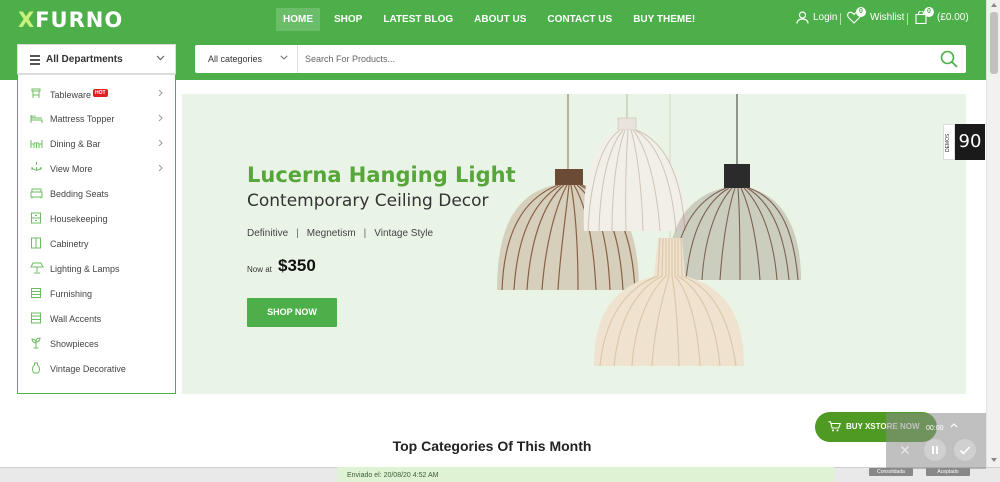 Image resolution: width=1000 pixels, height=482 pixels. I want to click on nav-about-us: ABOUT US, so click(500, 19).